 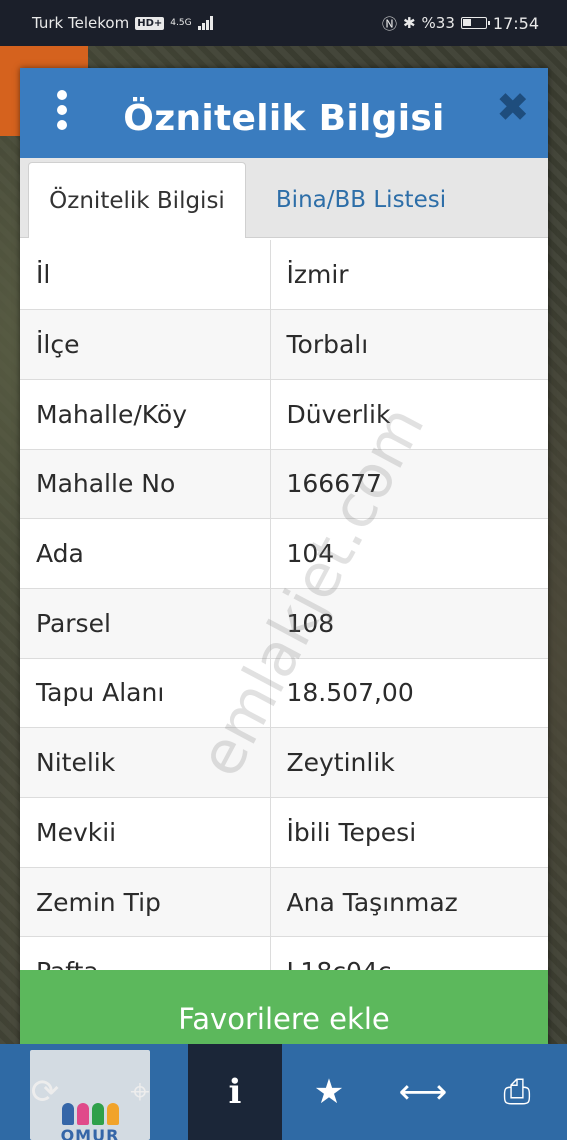 What do you see at coordinates (145, 484) in the screenshot?
I see `attribute-key: Mahalle No` at bounding box center [145, 484].